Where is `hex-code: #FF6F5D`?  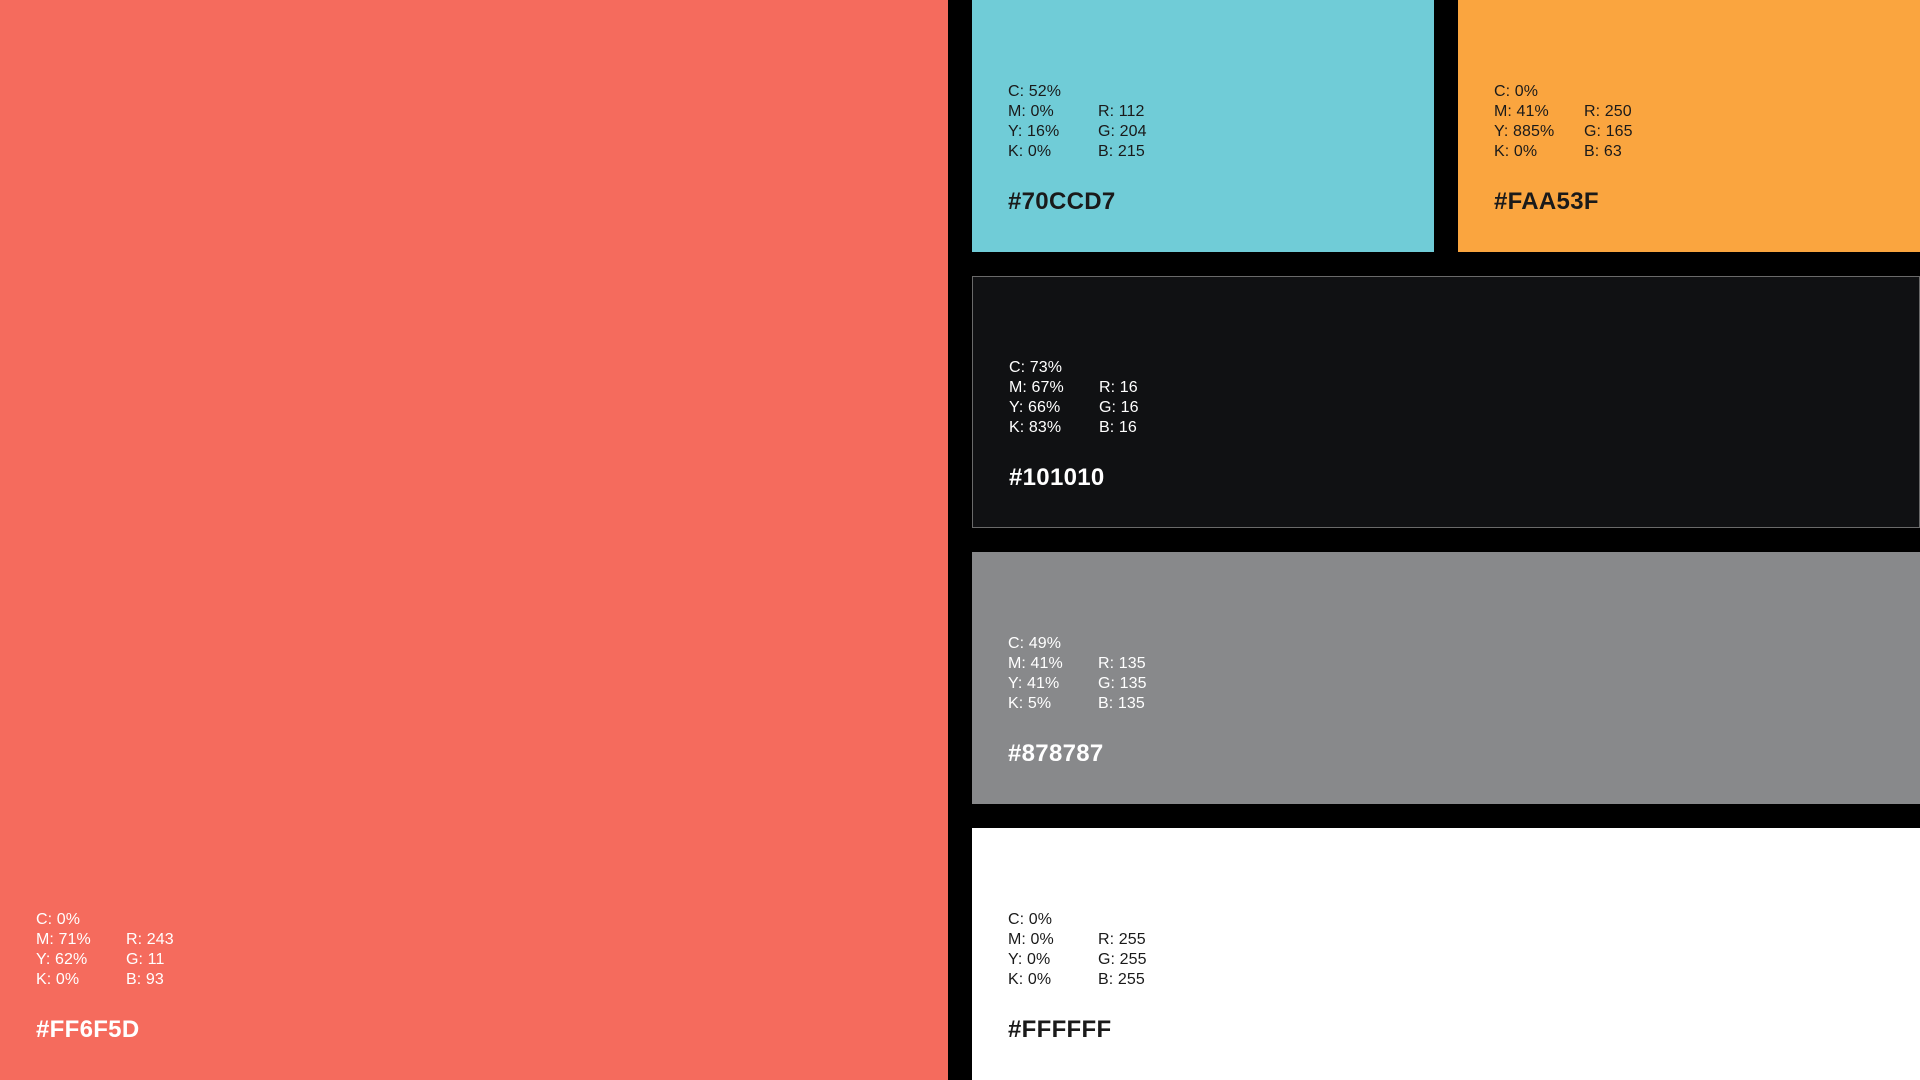
hex-code: #FF6F5D is located at coordinates (88, 1029).